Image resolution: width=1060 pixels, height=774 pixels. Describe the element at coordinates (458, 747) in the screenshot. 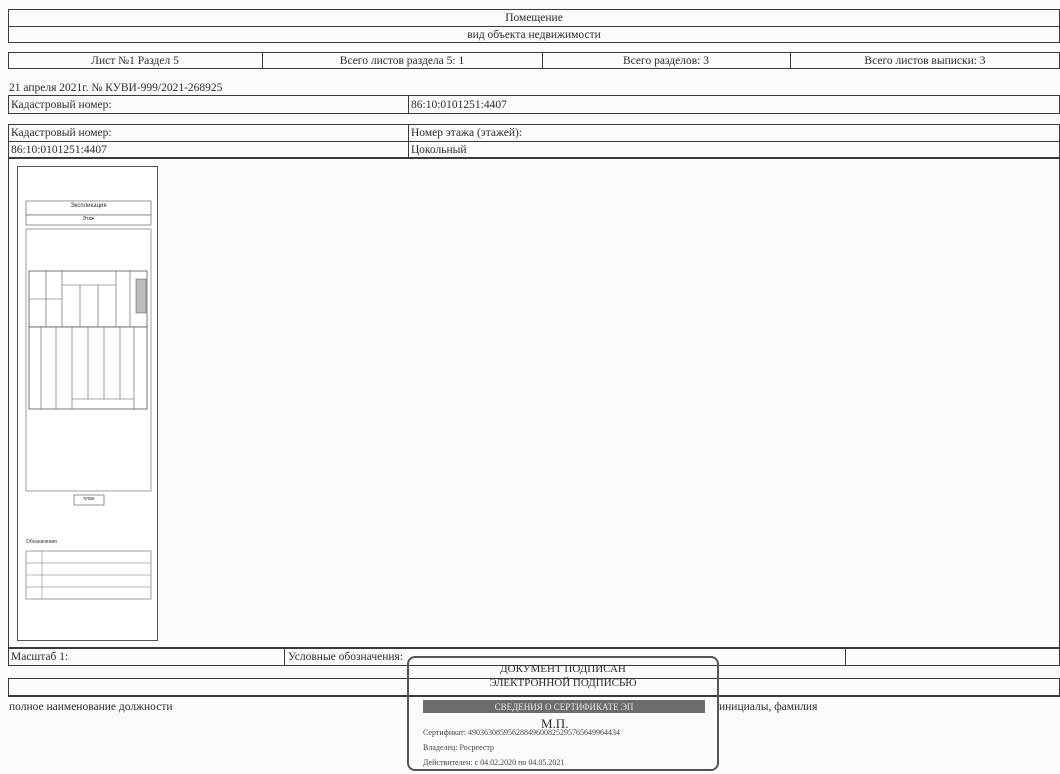

I see `certificate-owner: Владелец: Росреестр` at that location.